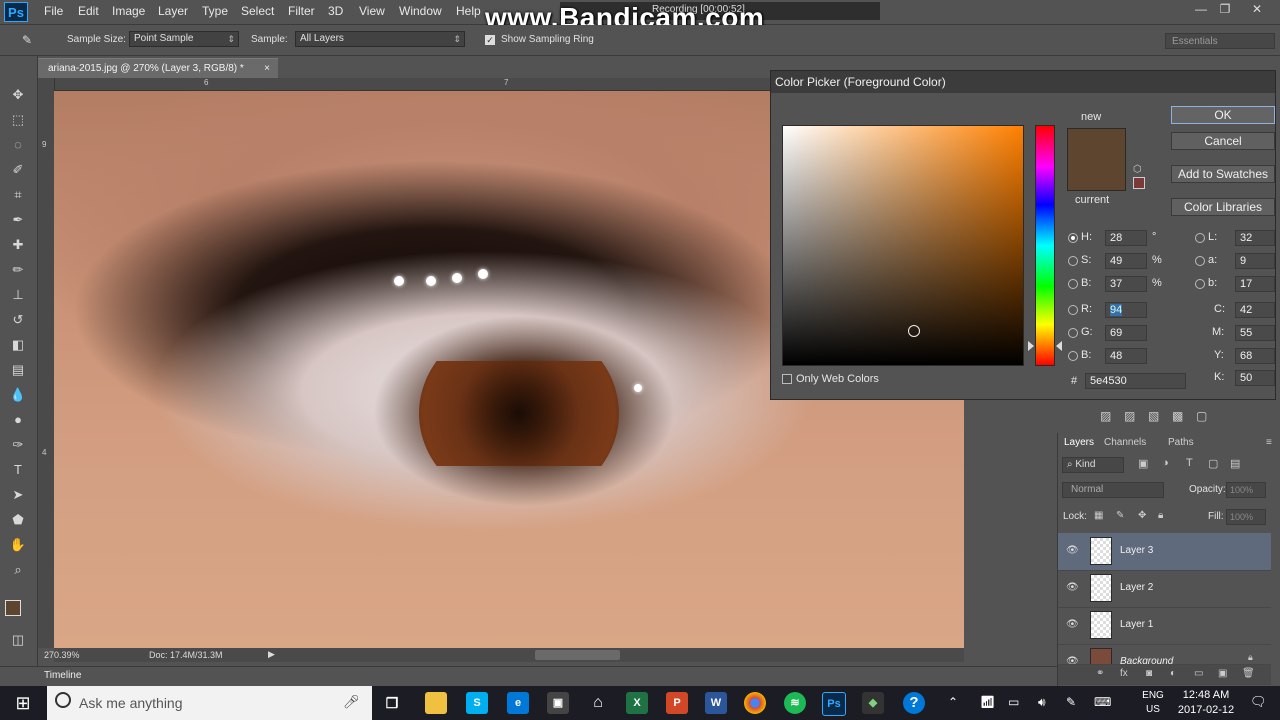 Image resolution: width=1280 pixels, height=720 pixels. Describe the element at coordinates (1181, 442) in the screenshot. I see `tab-paths: Paths` at that location.